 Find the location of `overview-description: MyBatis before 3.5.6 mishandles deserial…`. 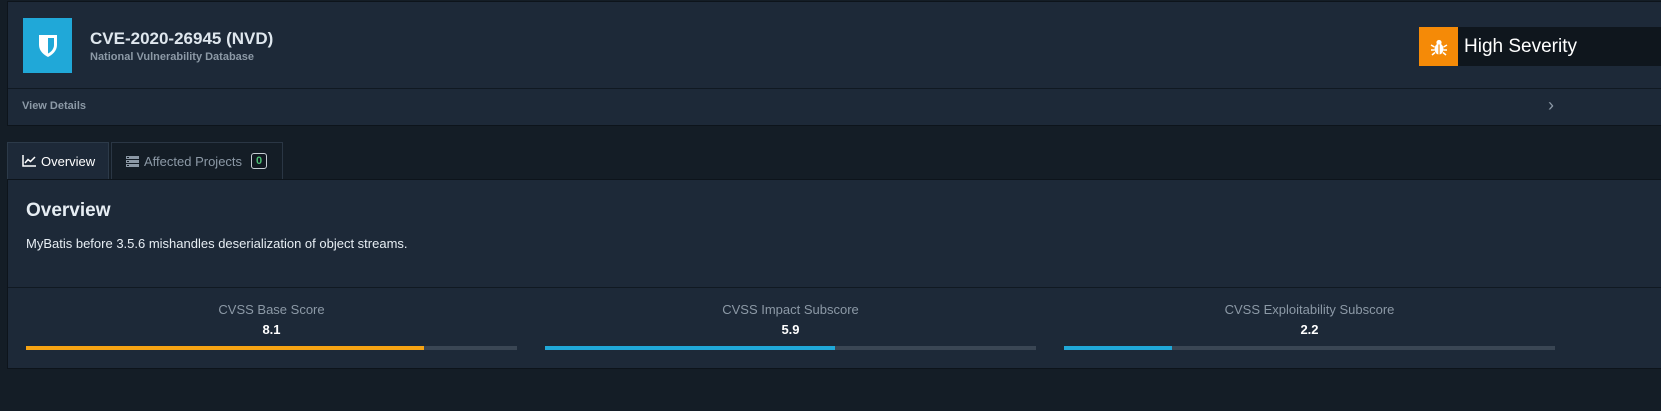

overview-description: MyBatis before 3.5.6 mishandles deserial… is located at coordinates (217, 243).